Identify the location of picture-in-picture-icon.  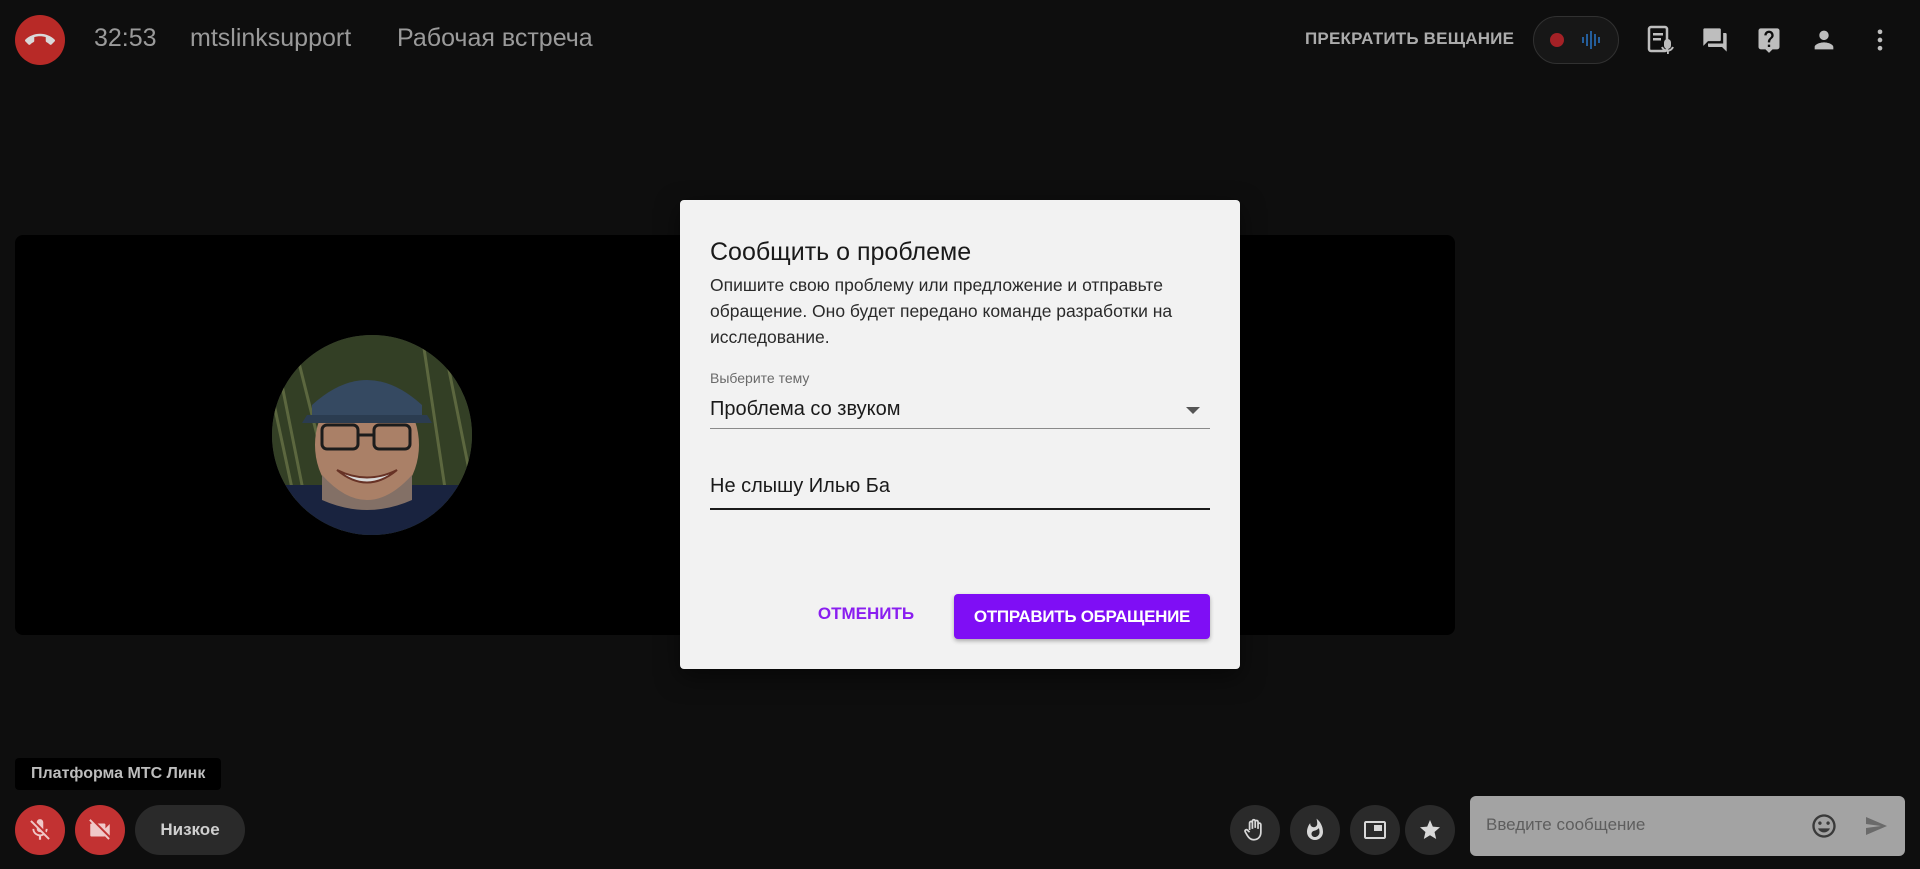
(1375, 830).